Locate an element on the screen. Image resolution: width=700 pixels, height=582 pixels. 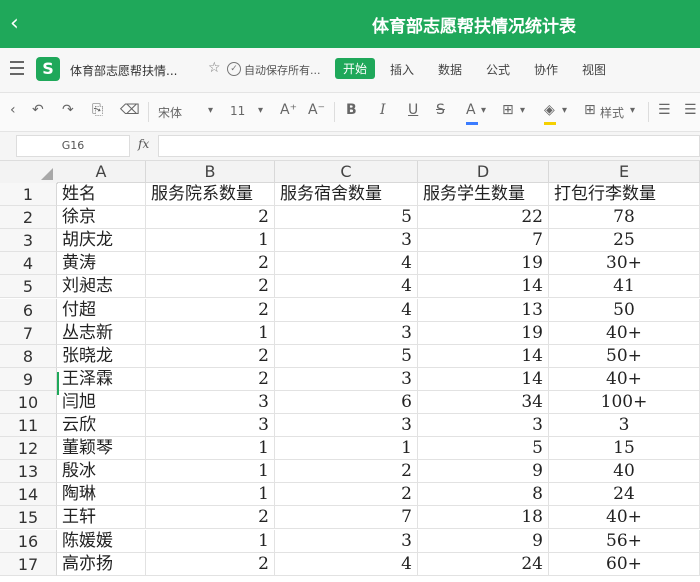
header-cell: 姓名 is located at coordinates (101, 194).